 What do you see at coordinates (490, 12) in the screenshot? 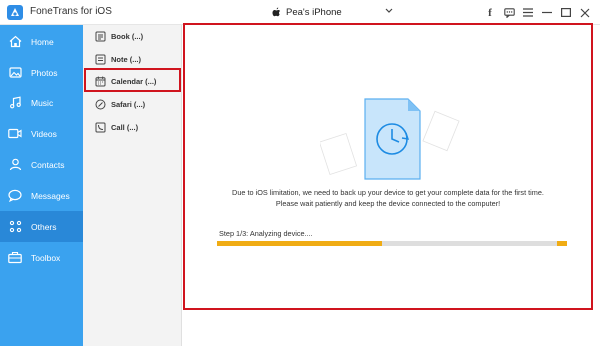
I see `facebook-icon: f` at bounding box center [490, 12].